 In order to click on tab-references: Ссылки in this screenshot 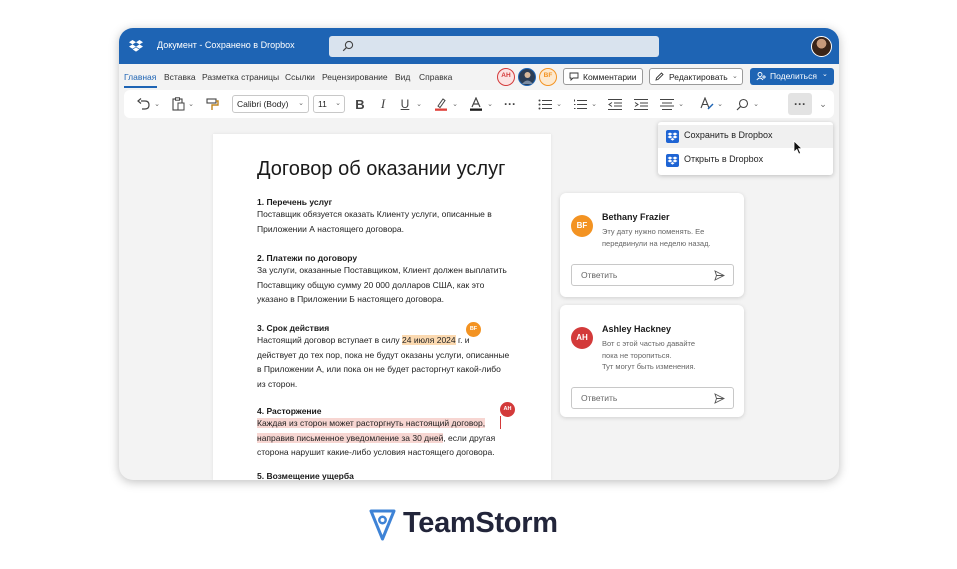, I will do `click(300, 77)`.